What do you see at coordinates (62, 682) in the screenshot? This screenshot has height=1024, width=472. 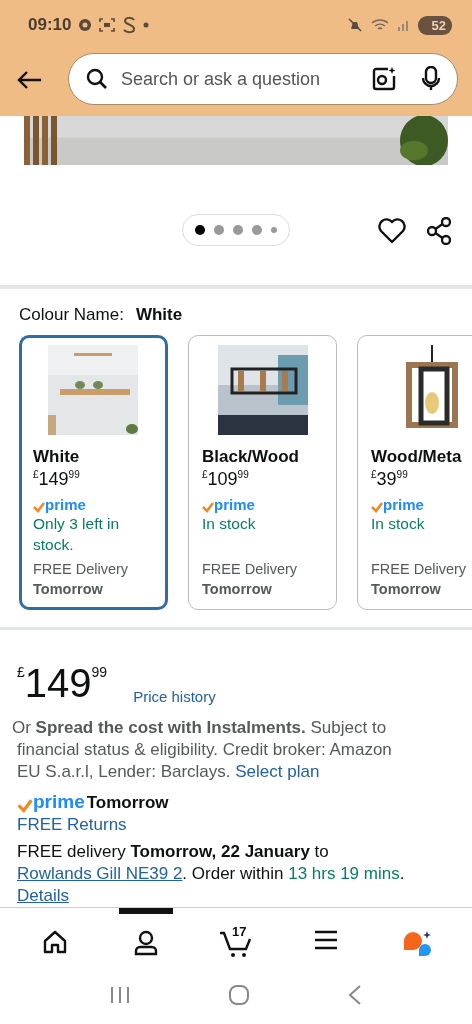 I see `price: $^{£}$149$^{99}$` at bounding box center [62, 682].